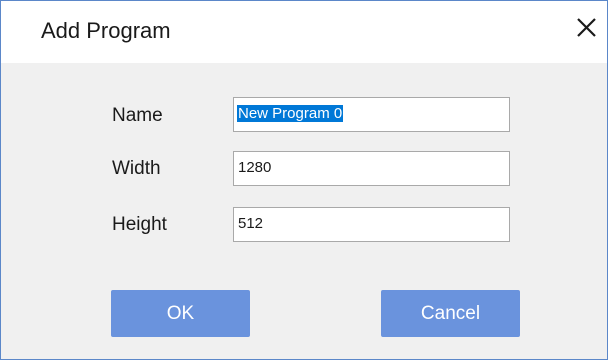  I want to click on width-field: 1280, so click(371, 168).